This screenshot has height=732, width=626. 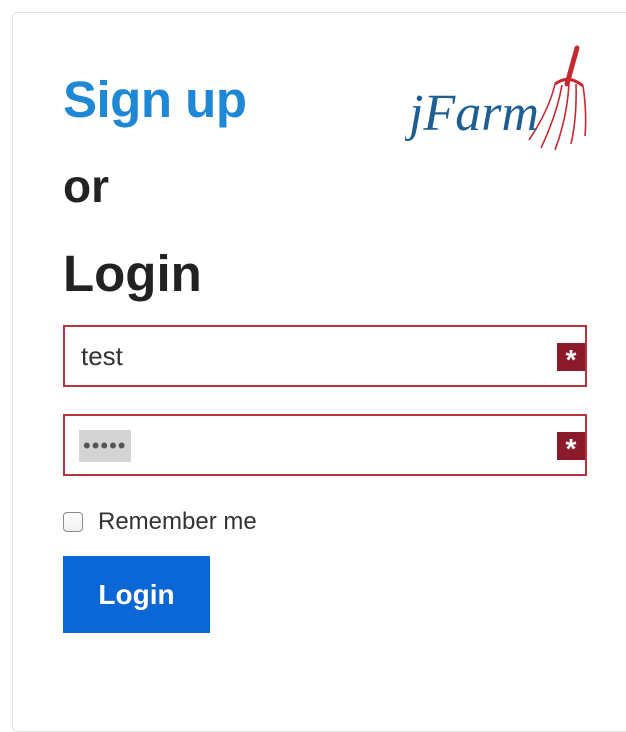 What do you see at coordinates (155, 100) in the screenshot?
I see `signup-link: Sign up` at bounding box center [155, 100].